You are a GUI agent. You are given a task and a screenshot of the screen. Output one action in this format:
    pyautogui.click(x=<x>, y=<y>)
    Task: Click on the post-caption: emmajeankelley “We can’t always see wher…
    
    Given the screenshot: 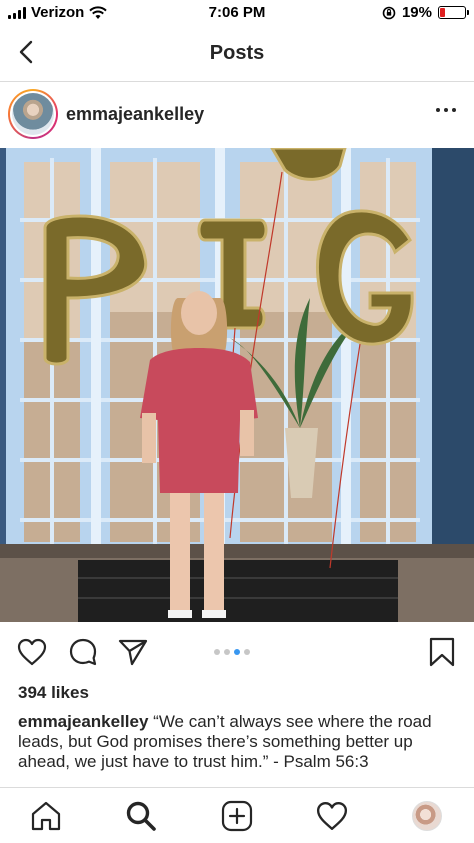 What is the action you would take?
    pyautogui.click(x=238, y=749)
    